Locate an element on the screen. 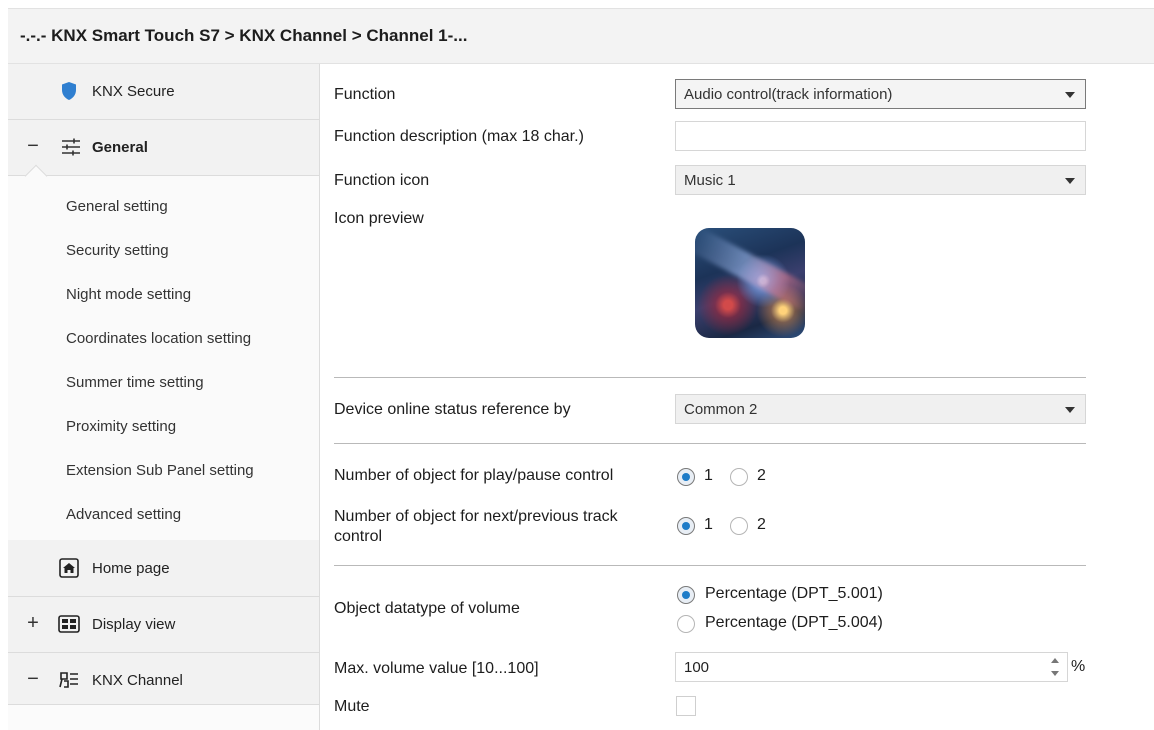 This screenshot has width=1154, height=730. shield-icon is located at coordinates (69, 91).